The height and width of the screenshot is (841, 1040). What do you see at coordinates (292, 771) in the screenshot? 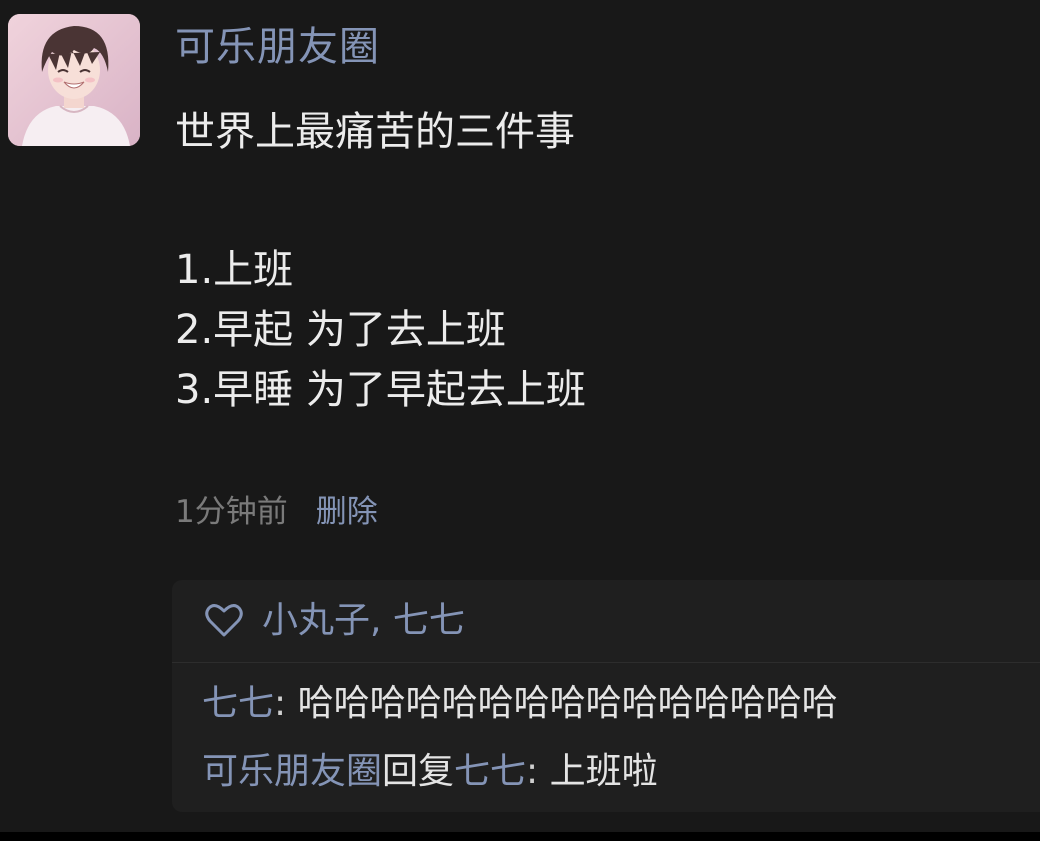
I see `comment-author: 可乐朋友圈` at bounding box center [292, 771].